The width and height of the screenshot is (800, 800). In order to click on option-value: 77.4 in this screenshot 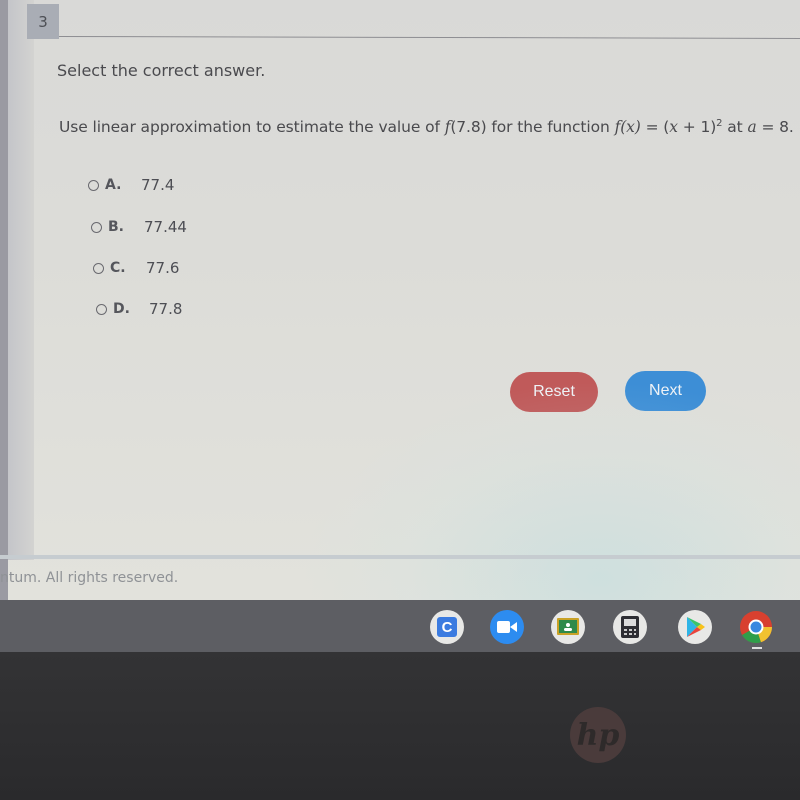, I will do `click(158, 185)`.